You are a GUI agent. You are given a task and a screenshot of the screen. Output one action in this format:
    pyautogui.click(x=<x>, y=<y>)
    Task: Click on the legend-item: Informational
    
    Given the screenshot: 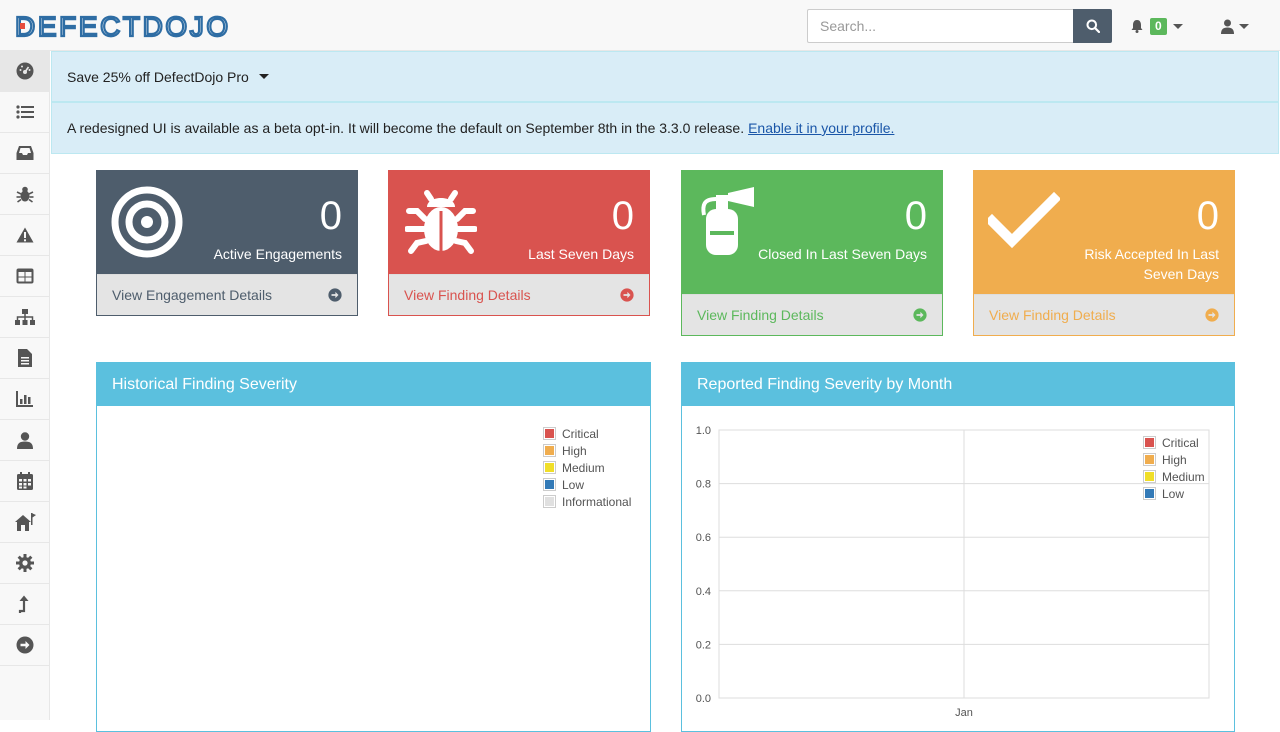 What is the action you would take?
    pyautogui.click(x=587, y=501)
    